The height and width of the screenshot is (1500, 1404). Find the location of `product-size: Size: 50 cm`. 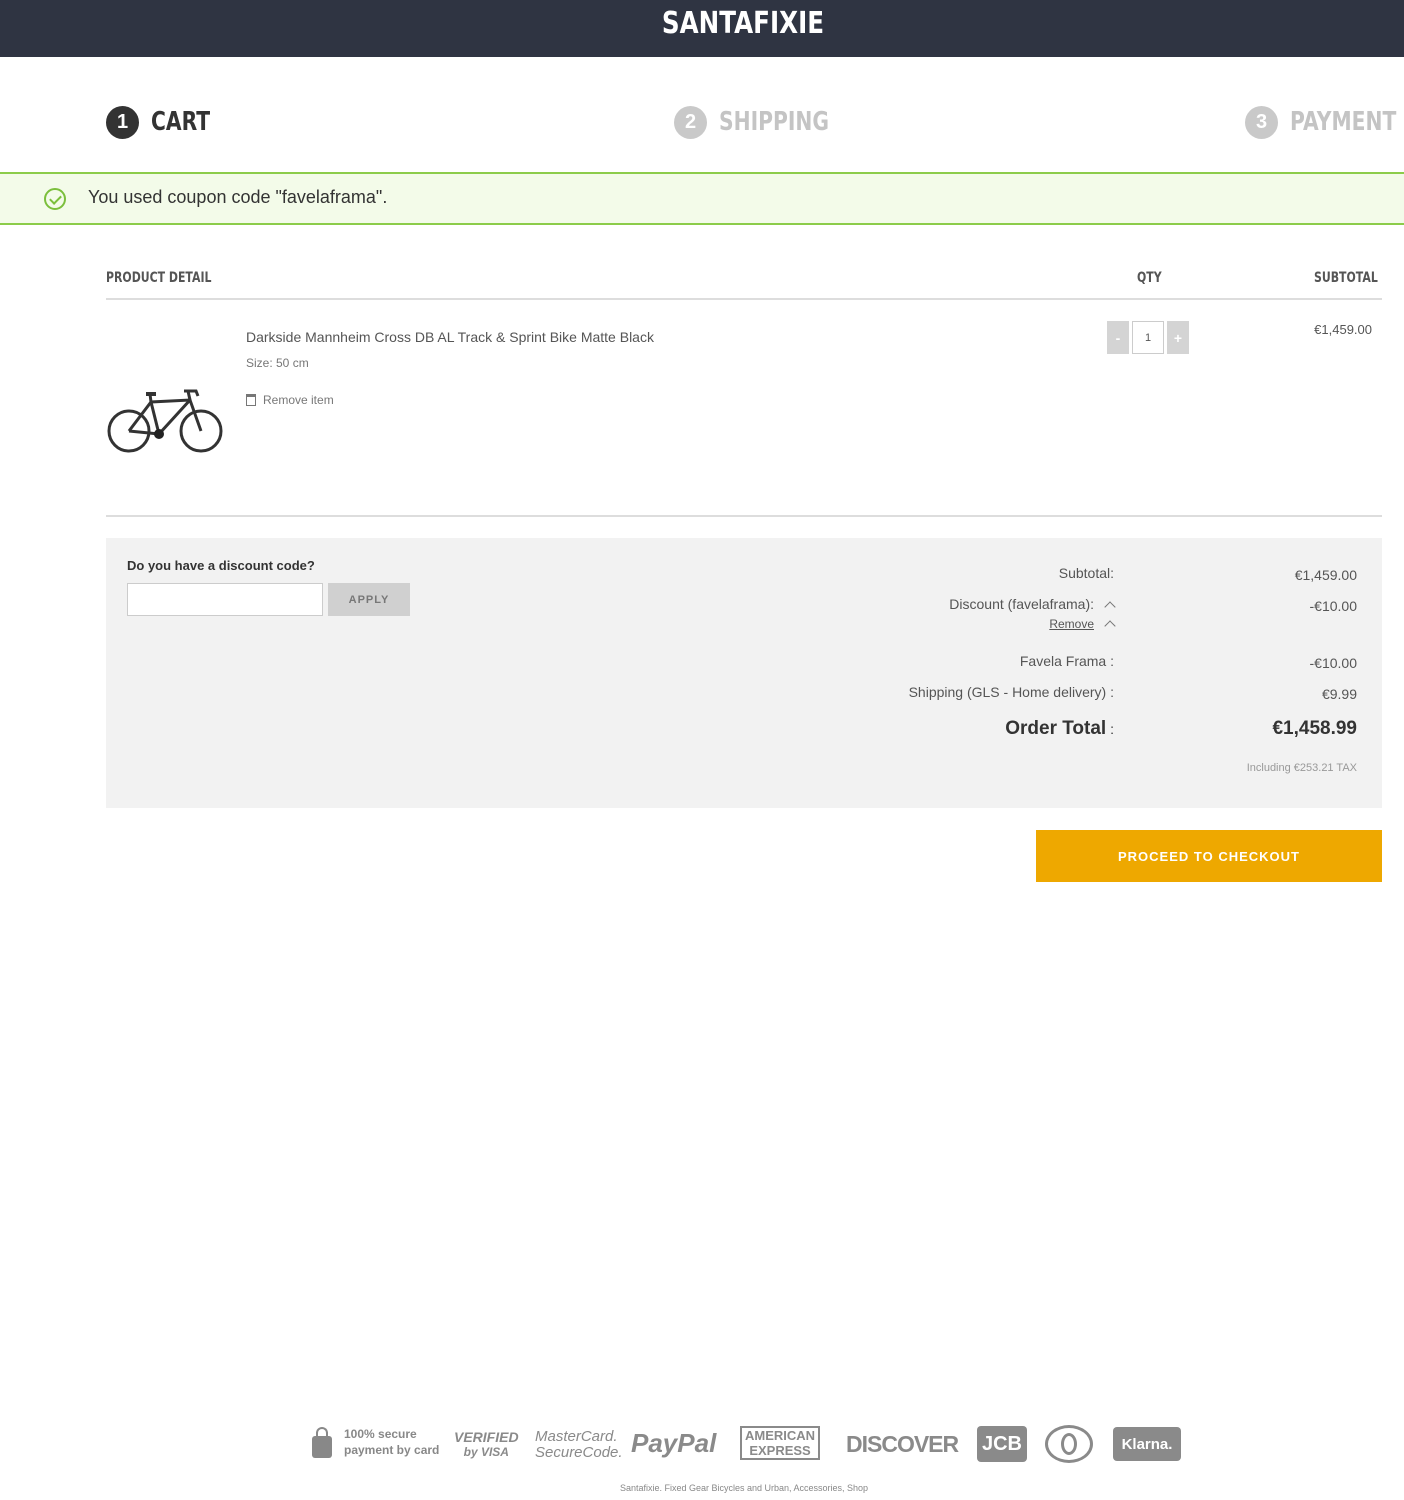

product-size: Size: 50 cm is located at coordinates (277, 363).